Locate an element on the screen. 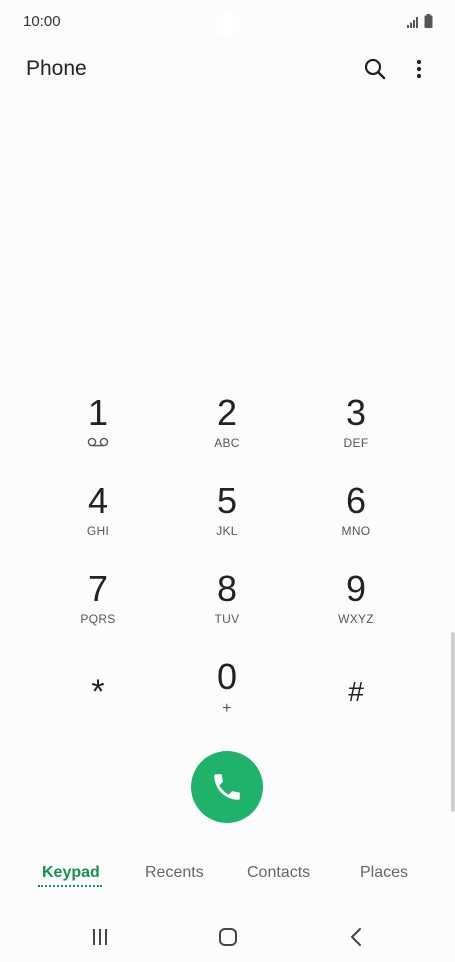 This screenshot has width=455, height=962. key-letters: TUV is located at coordinates (227, 619).